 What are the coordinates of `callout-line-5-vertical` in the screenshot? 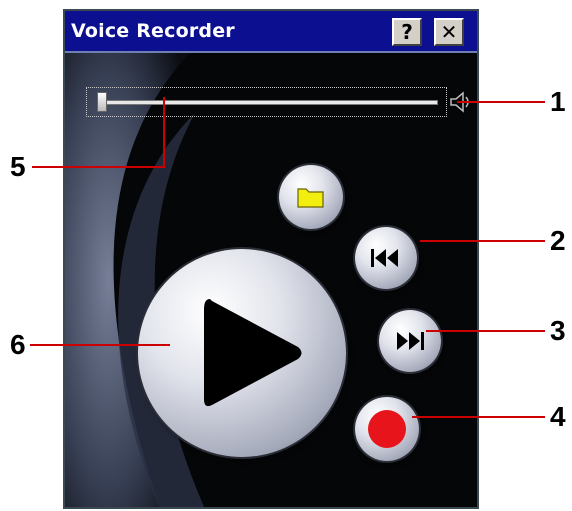 It's located at (164, 132).